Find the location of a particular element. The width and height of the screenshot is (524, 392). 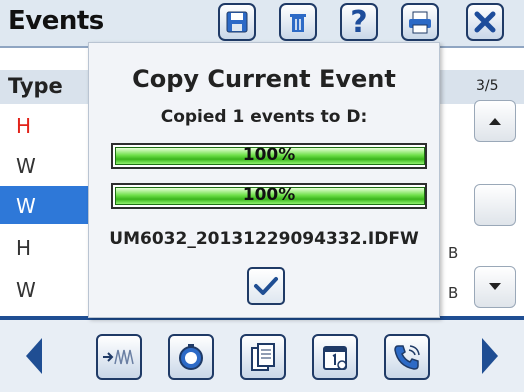

checkmark-icon is located at coordinates (266, 286).